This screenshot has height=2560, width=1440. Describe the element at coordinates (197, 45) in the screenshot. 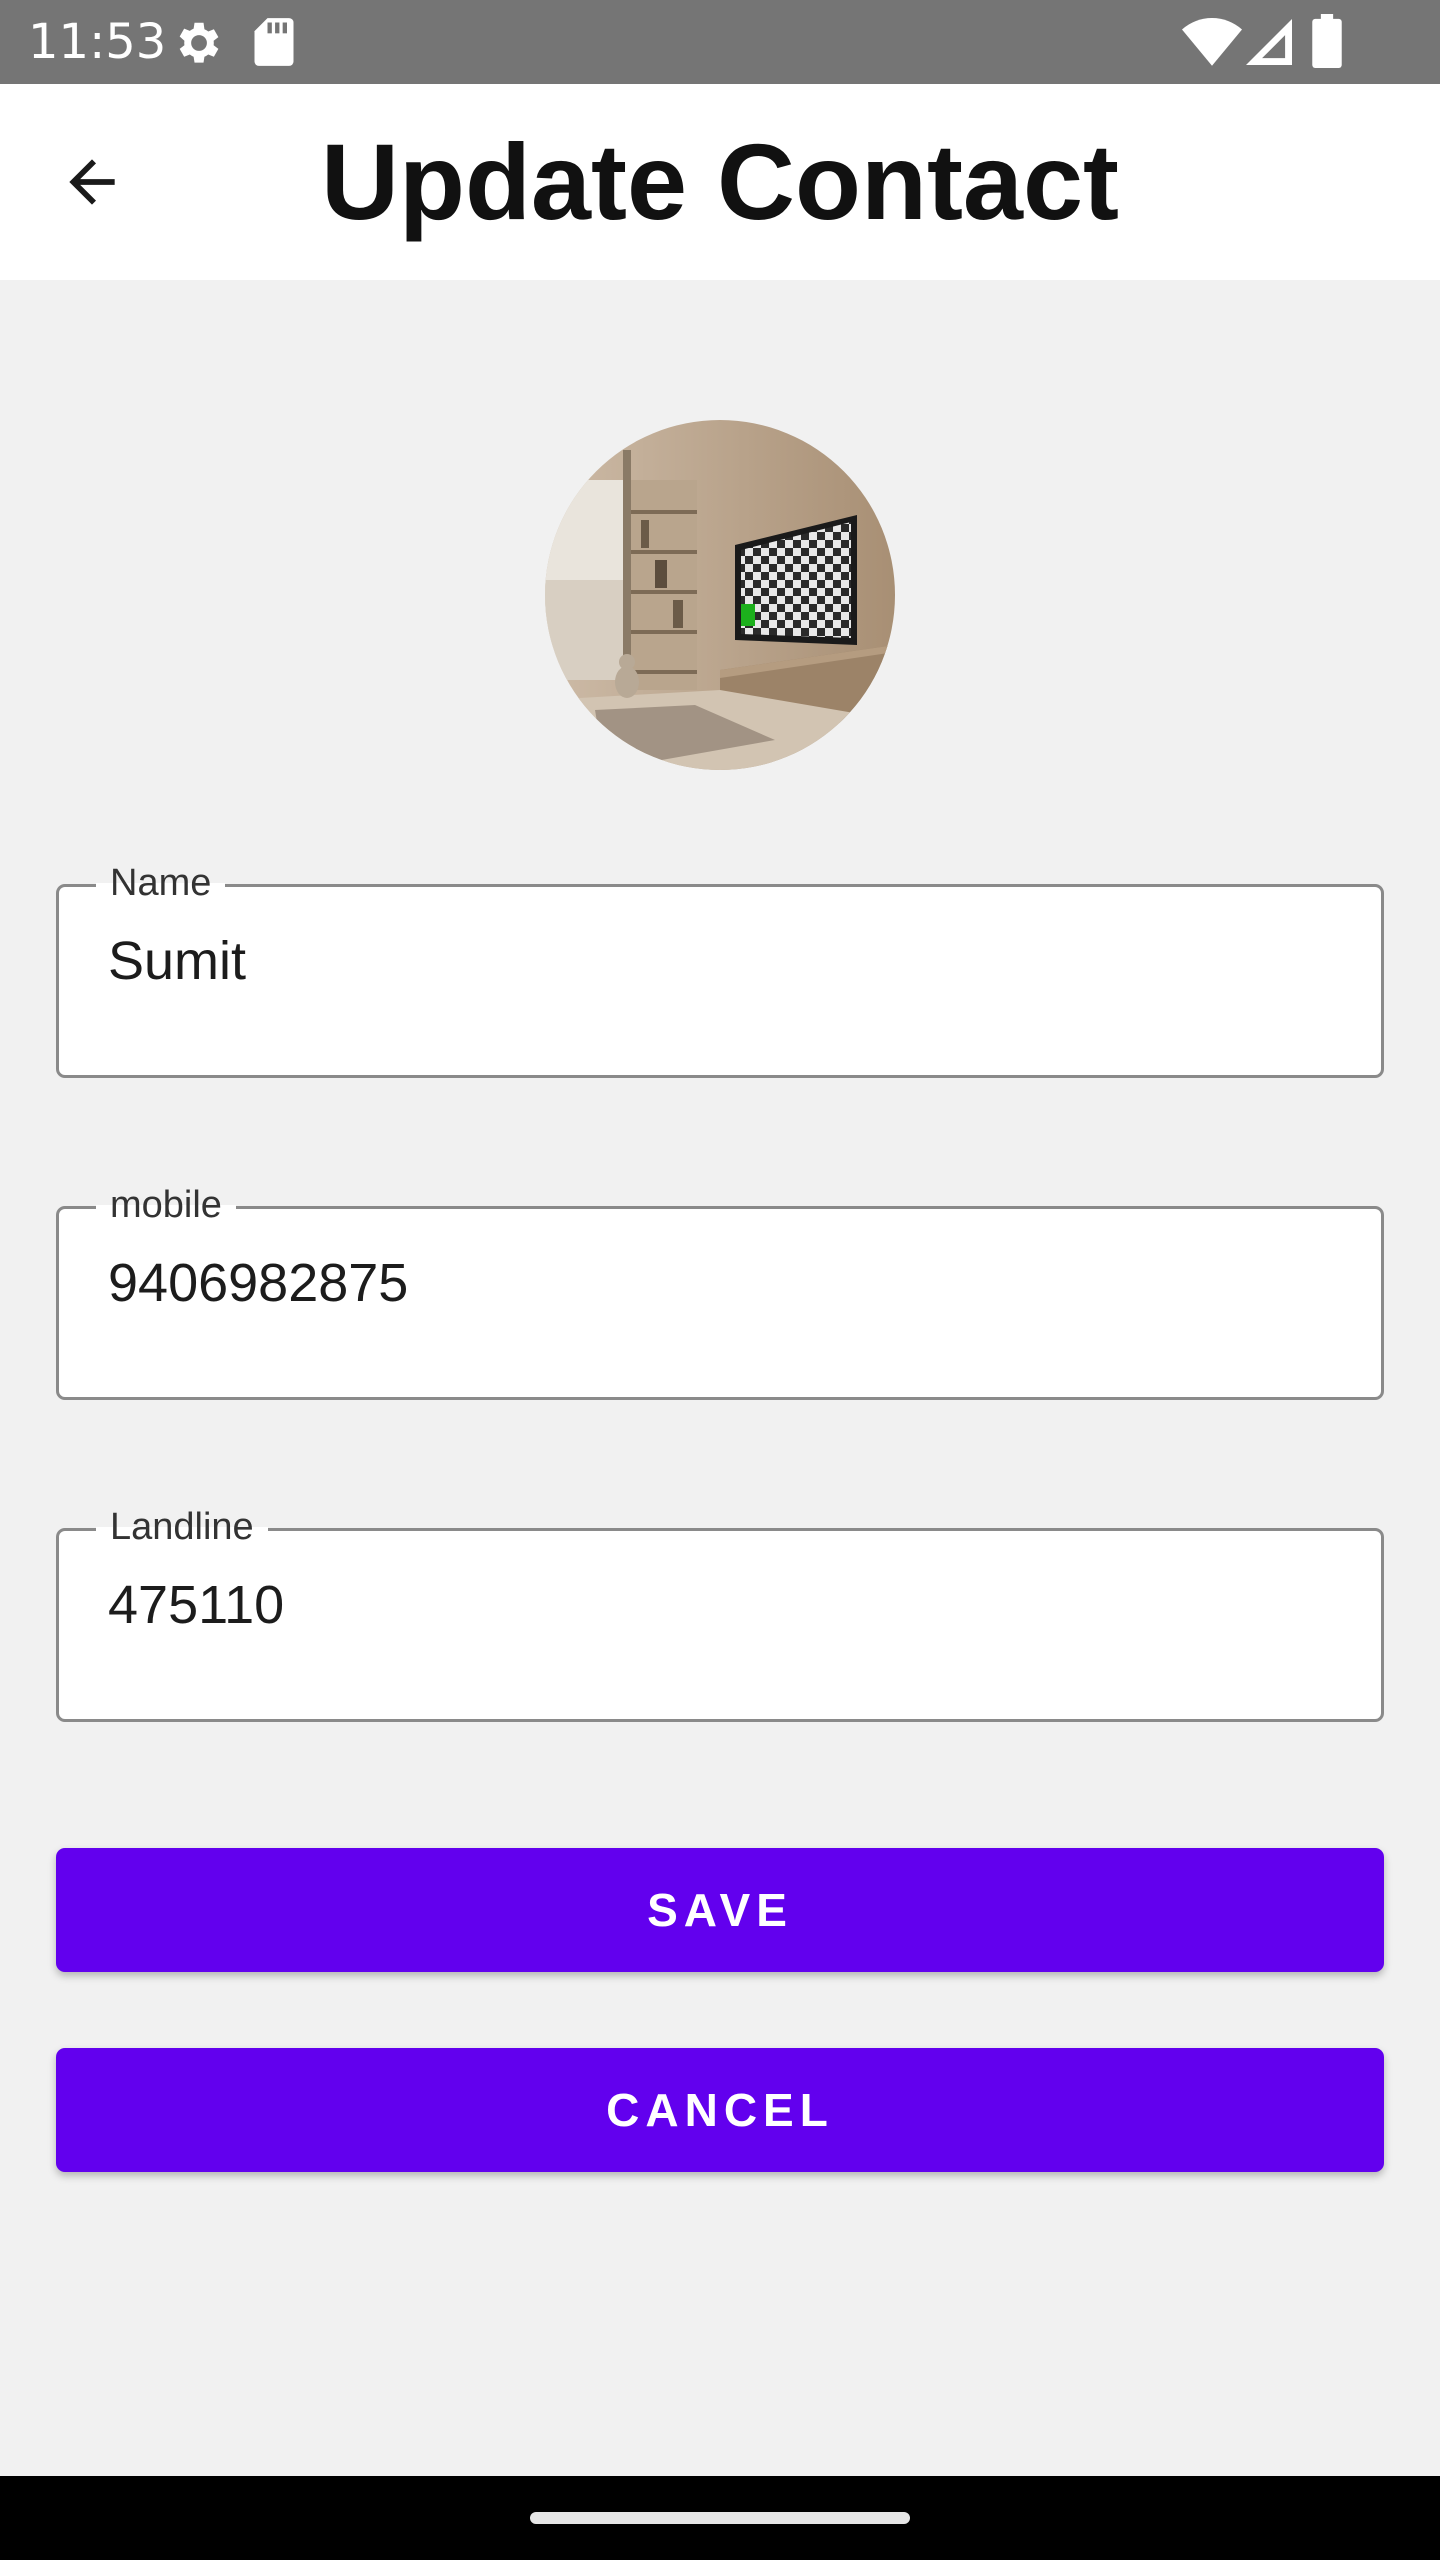

I see `settings-icon` at that location.